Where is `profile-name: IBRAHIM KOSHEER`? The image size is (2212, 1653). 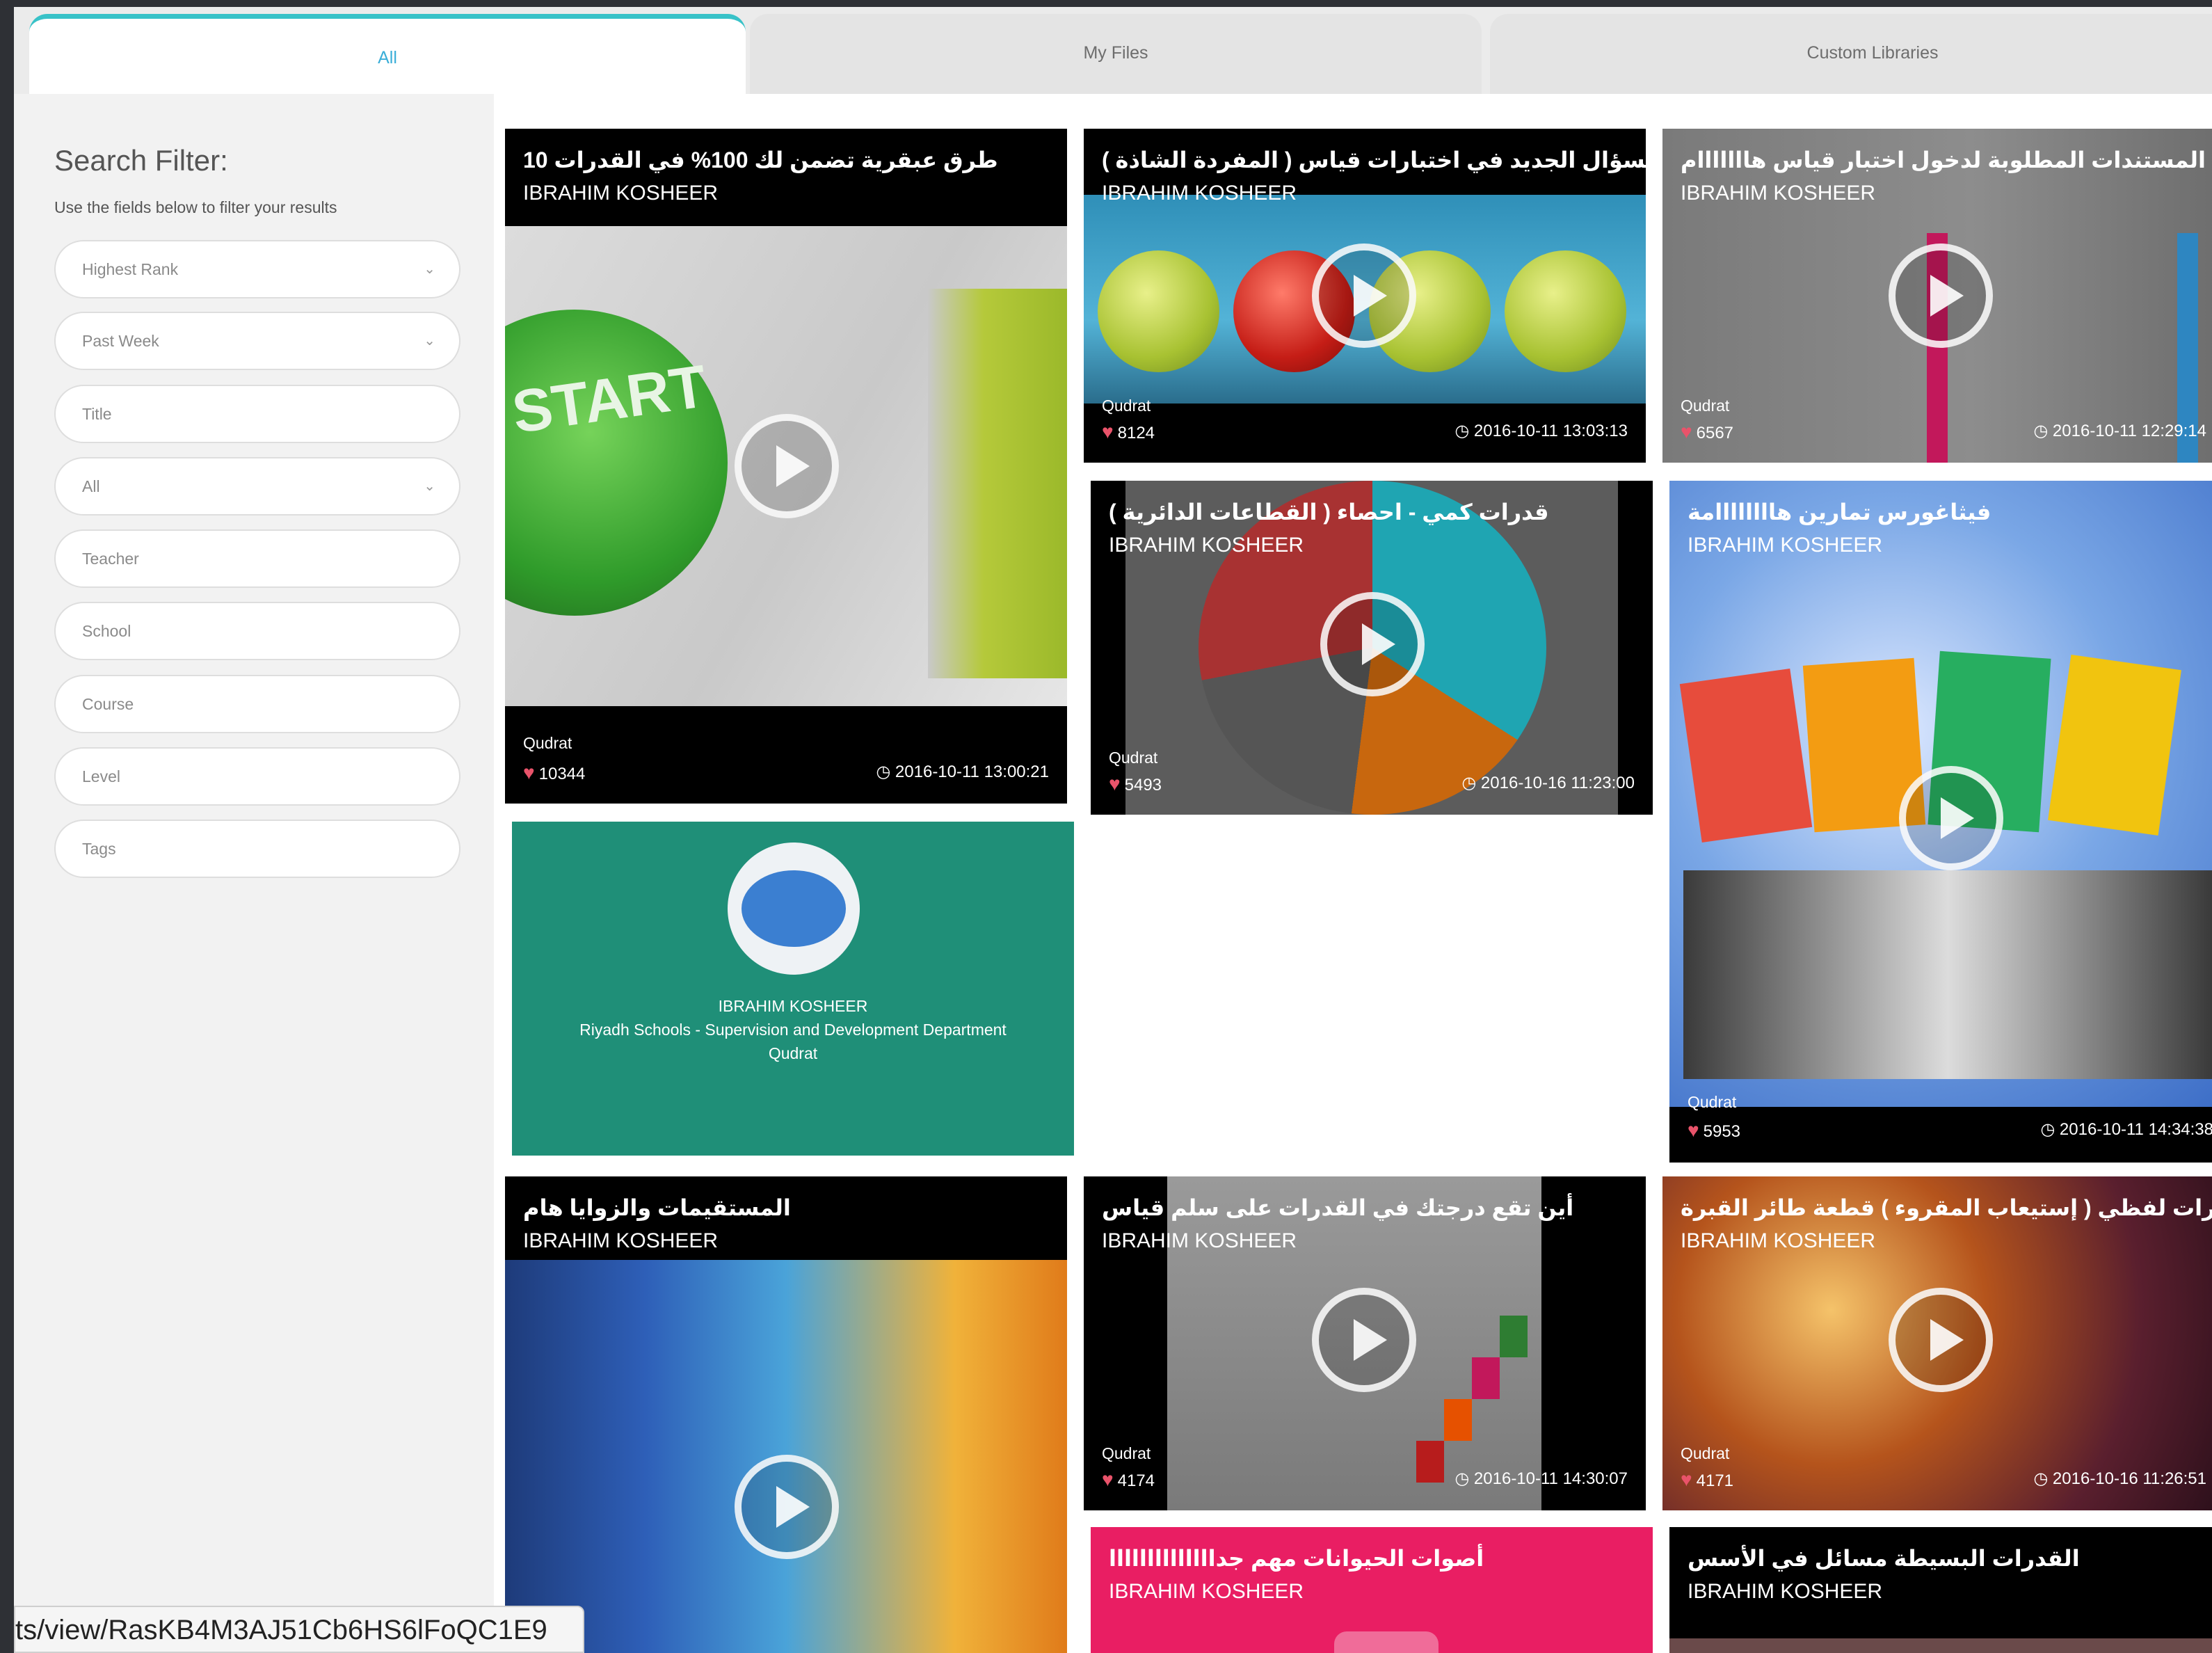 profile-name: IBRAHIM KOSHEER is located at coordinates (793, 1006).